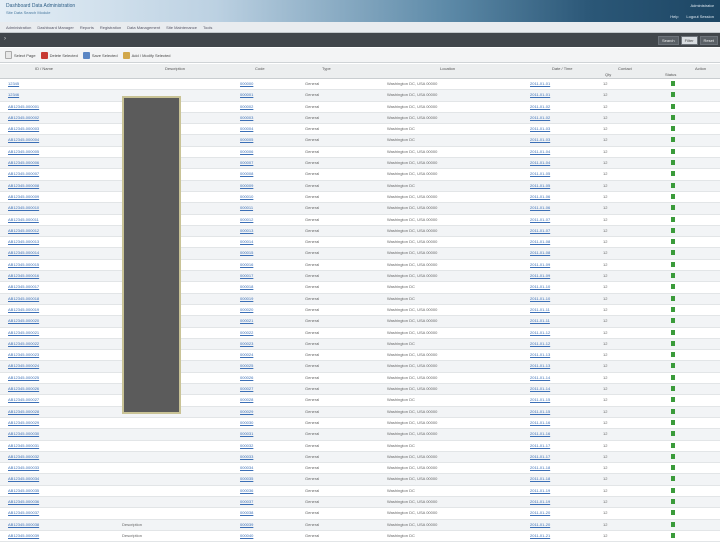  What do you see at coordinates (246, 128) in the screenshot?
I see `row-code-link: 000004` at bounding box center [246, 128].